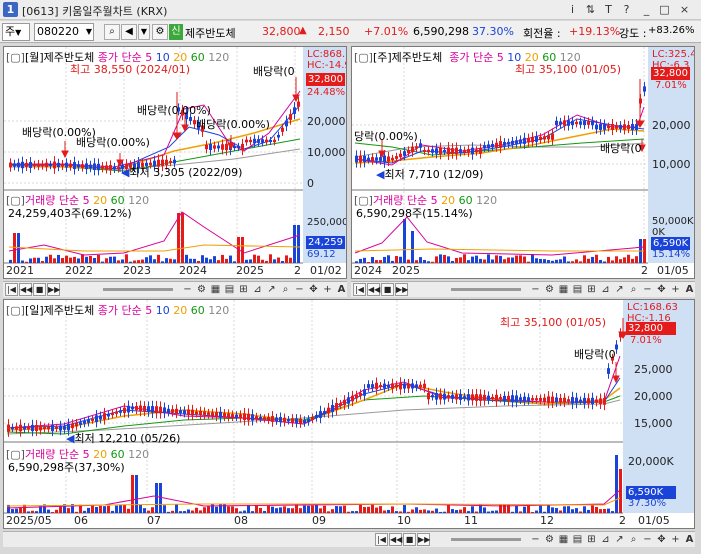  What do you see at coordinates (326, 152) in the screenshot?
I see `monthly-ytick-10000: 10,000` at bounding box center [326, 152].